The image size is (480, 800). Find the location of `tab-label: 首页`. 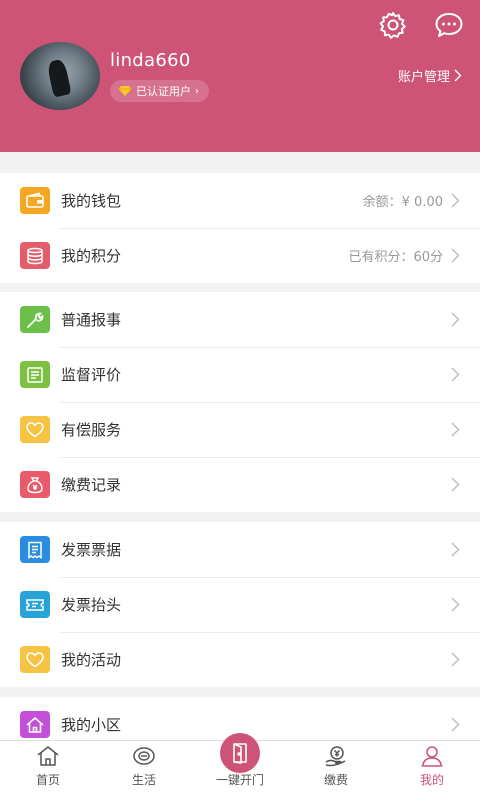

tab-label: 首页 is located at coordinates (47, 780).